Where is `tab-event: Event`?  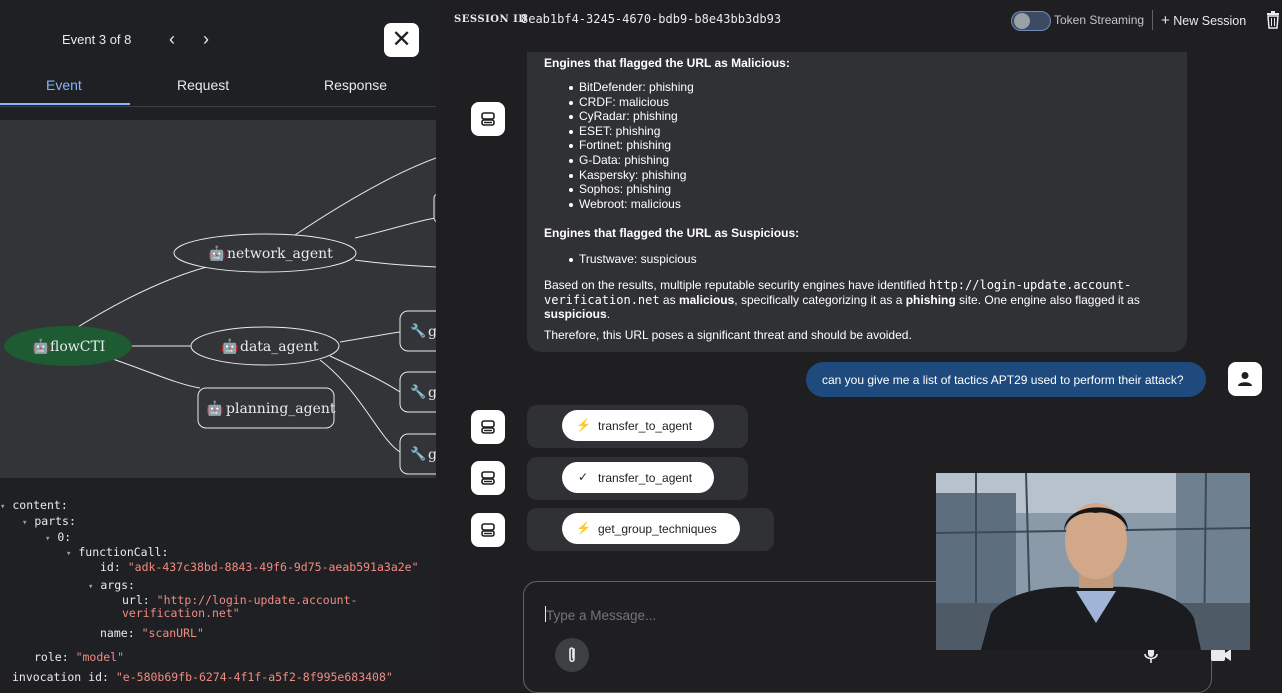
tab-event: Event is located at coordinates (64, 85).